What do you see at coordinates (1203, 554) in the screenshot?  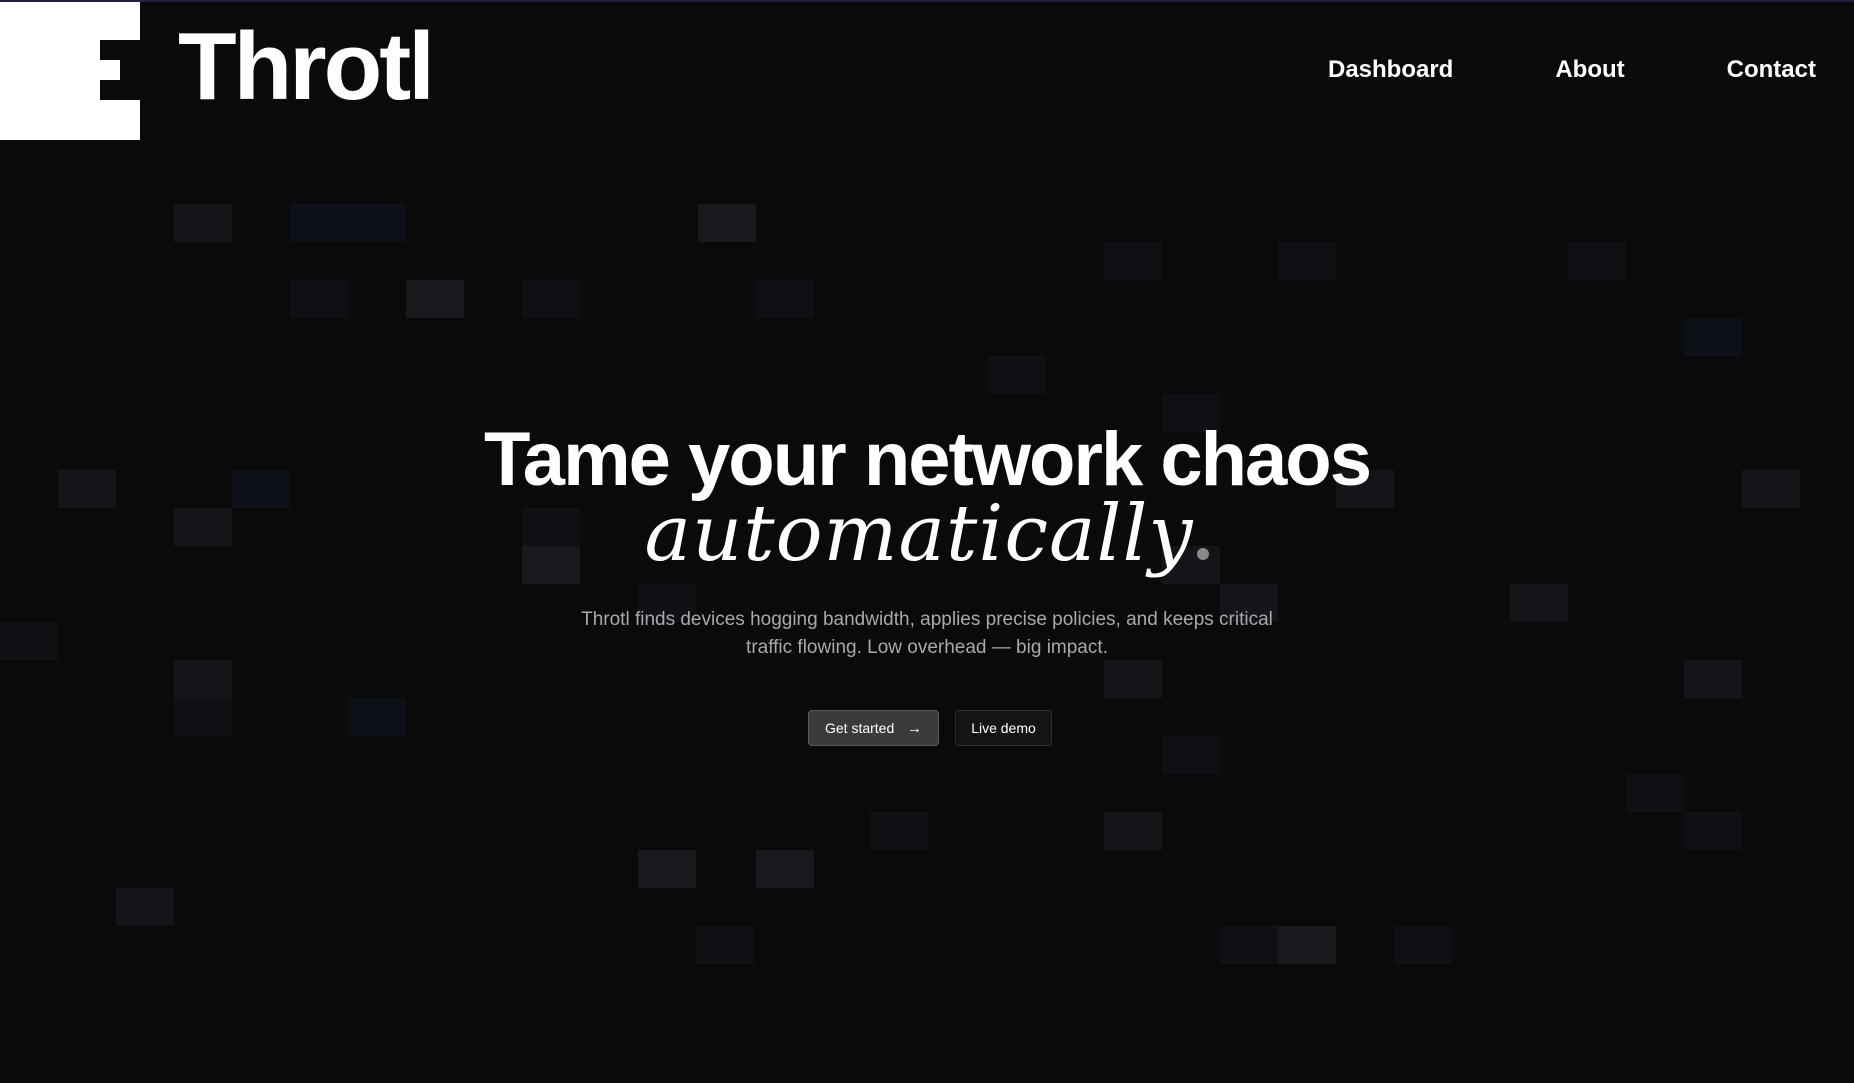 I see `period-dot-icon` at bounding box center [1203, 554].